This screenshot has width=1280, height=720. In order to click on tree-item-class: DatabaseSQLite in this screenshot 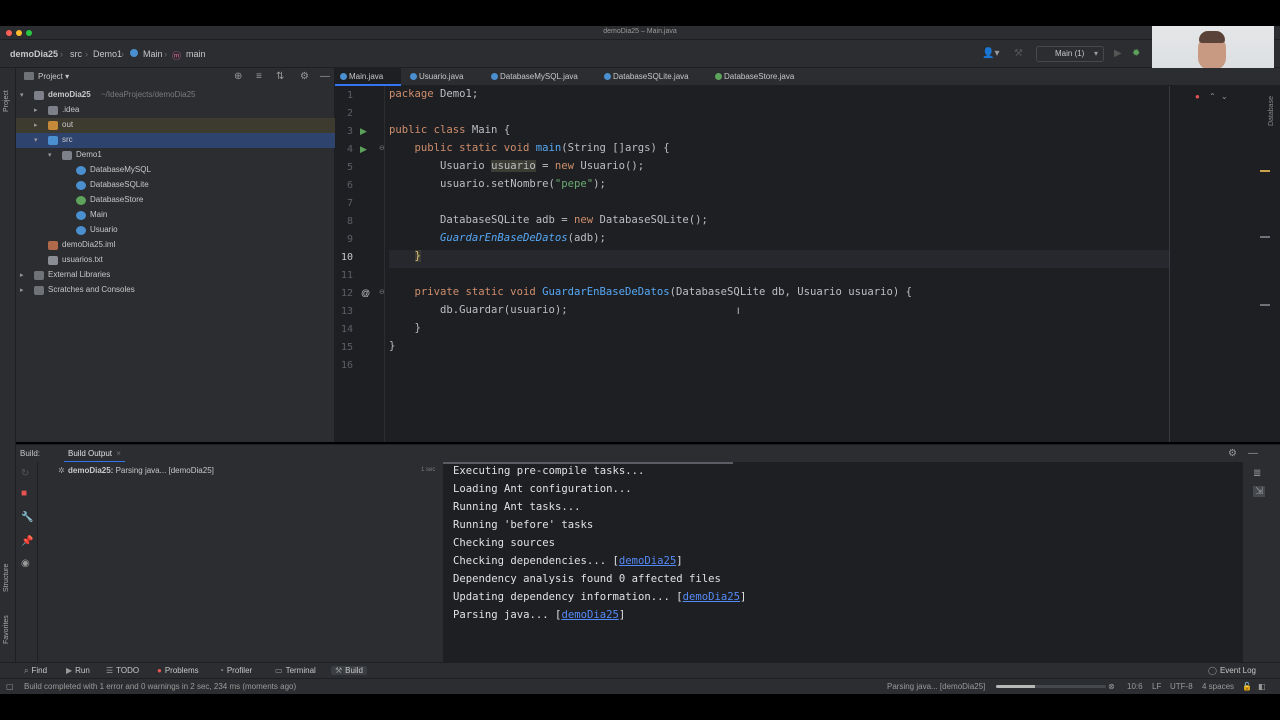, I will do `click(175, 185)`.